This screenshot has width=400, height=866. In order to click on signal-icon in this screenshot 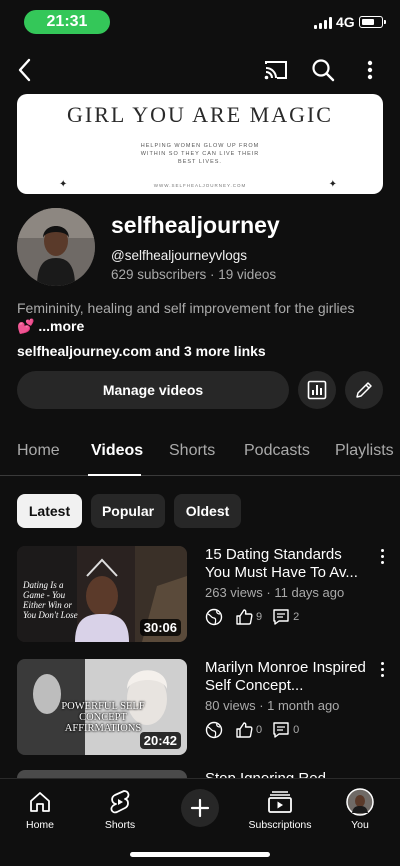, I will do `click(323, 23)`.